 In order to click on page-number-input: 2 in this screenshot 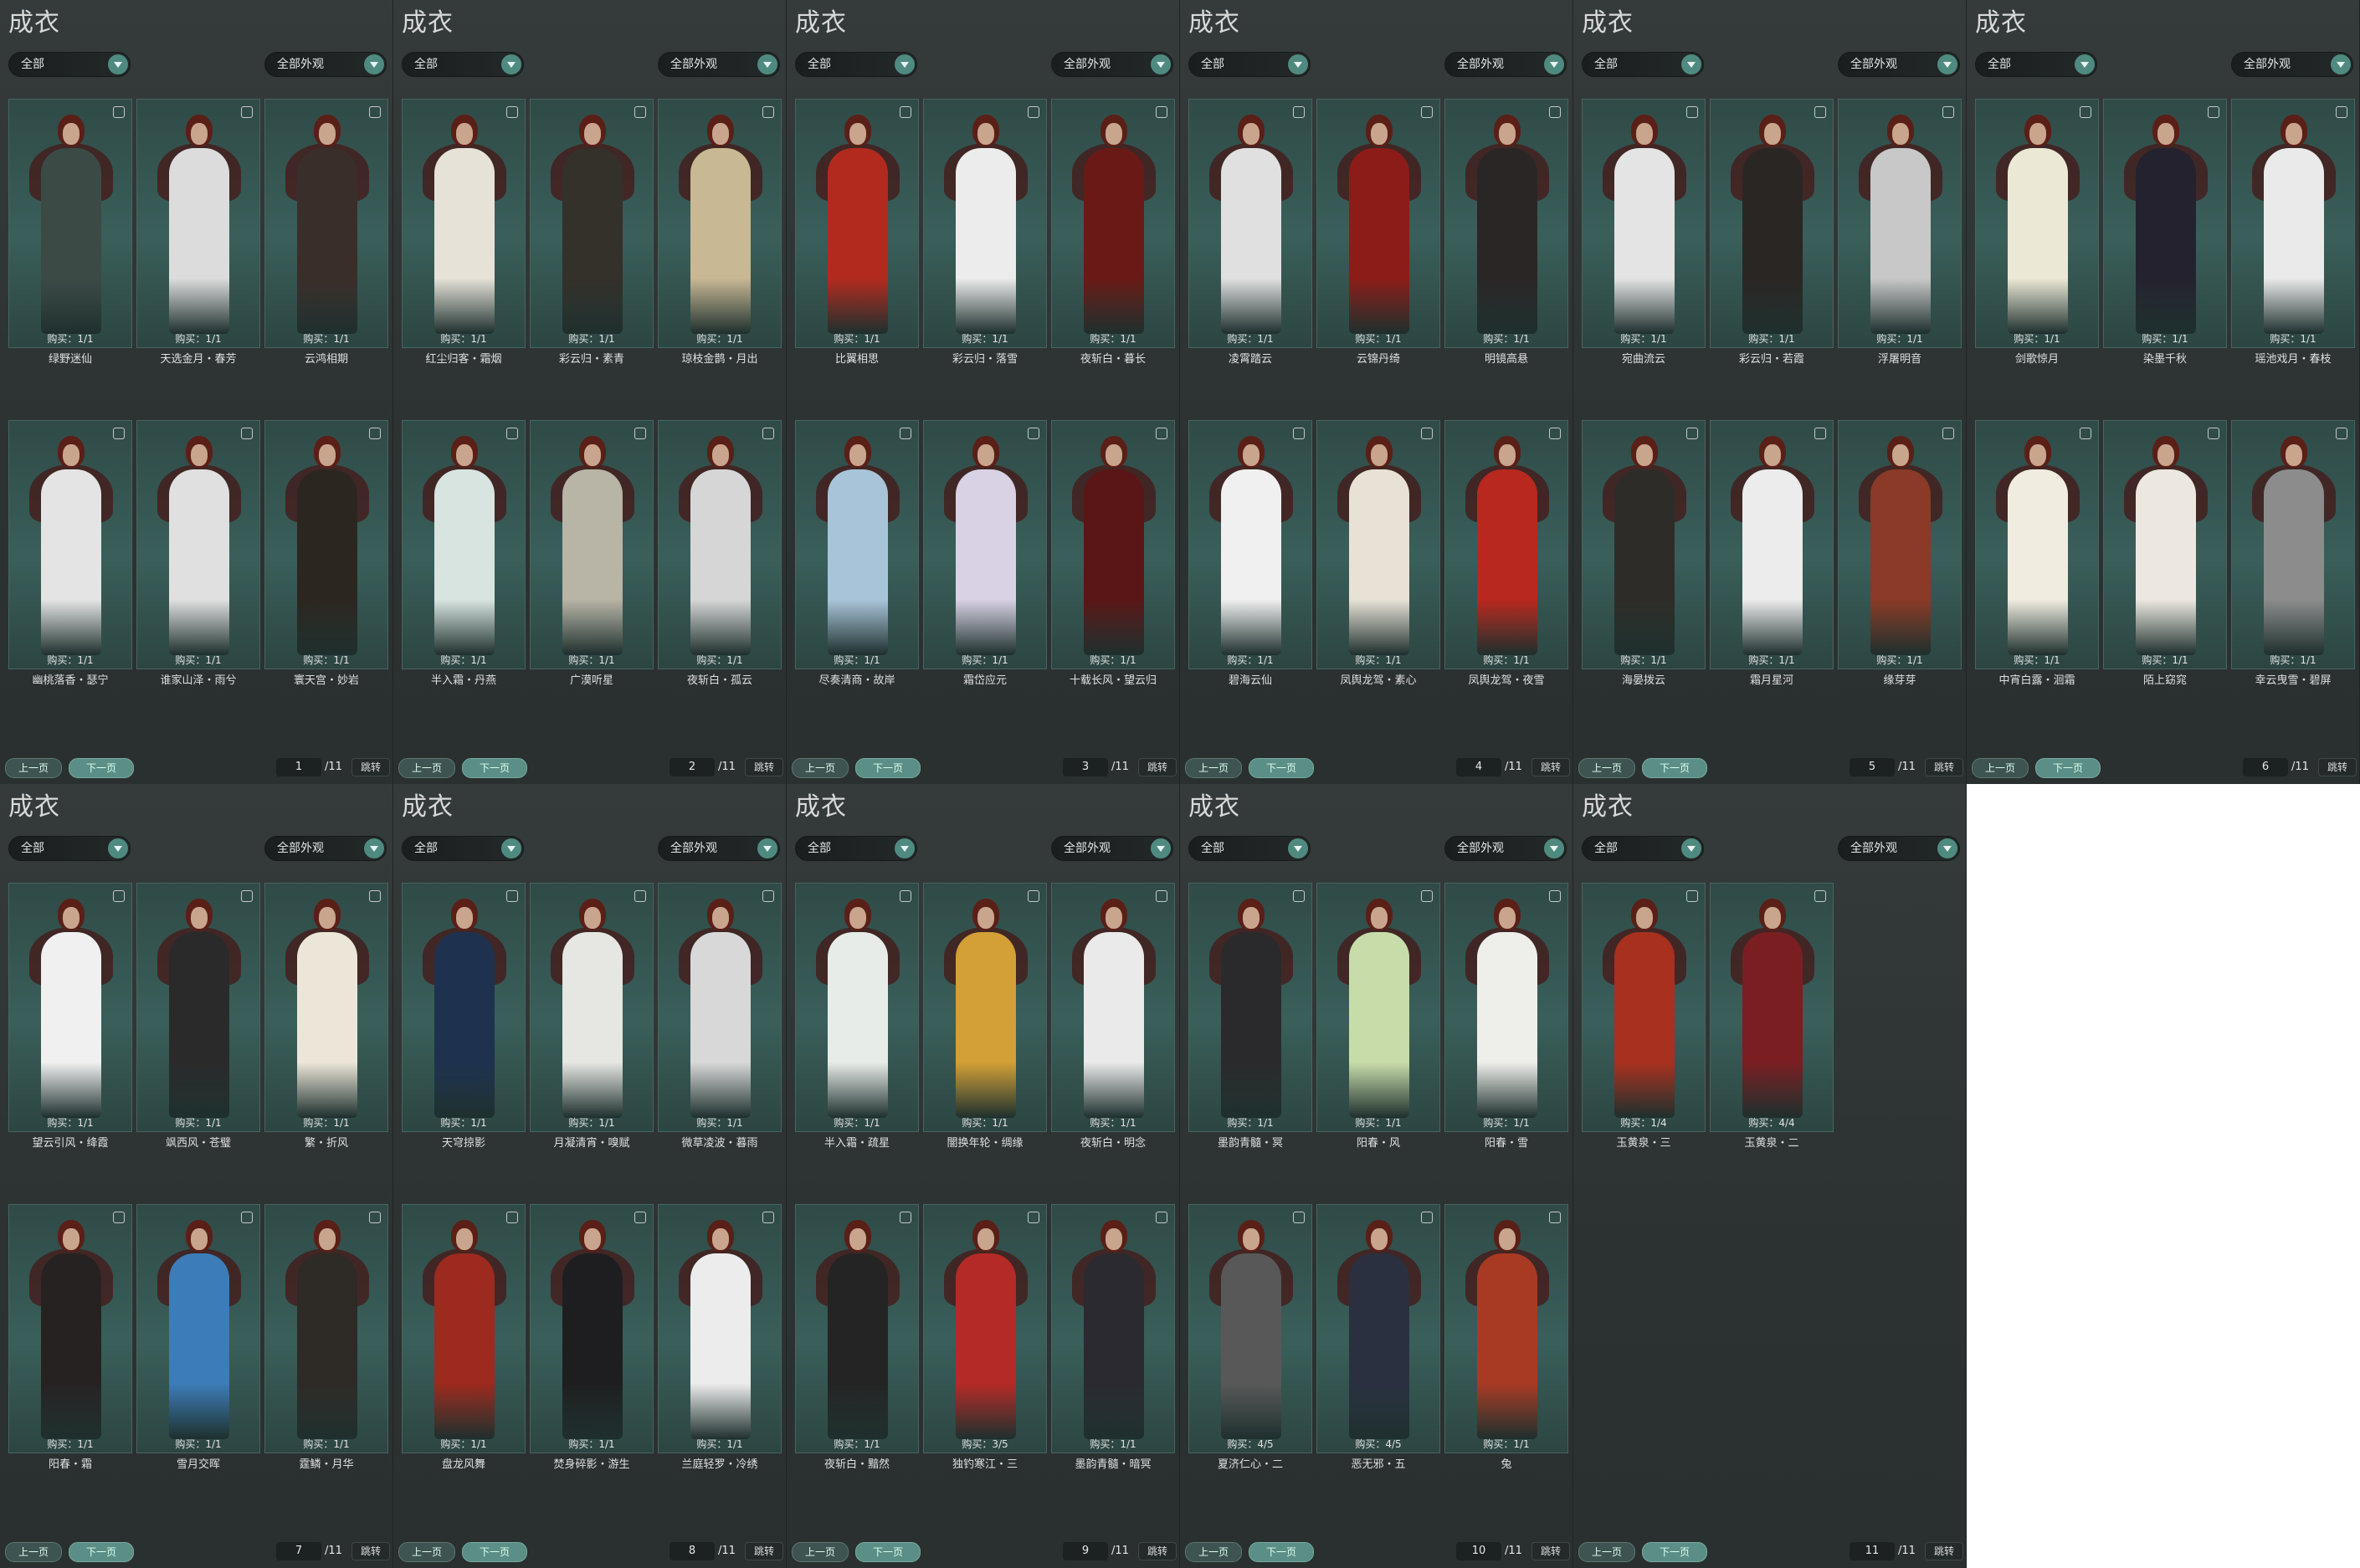, I will do `click(692, 767)`.